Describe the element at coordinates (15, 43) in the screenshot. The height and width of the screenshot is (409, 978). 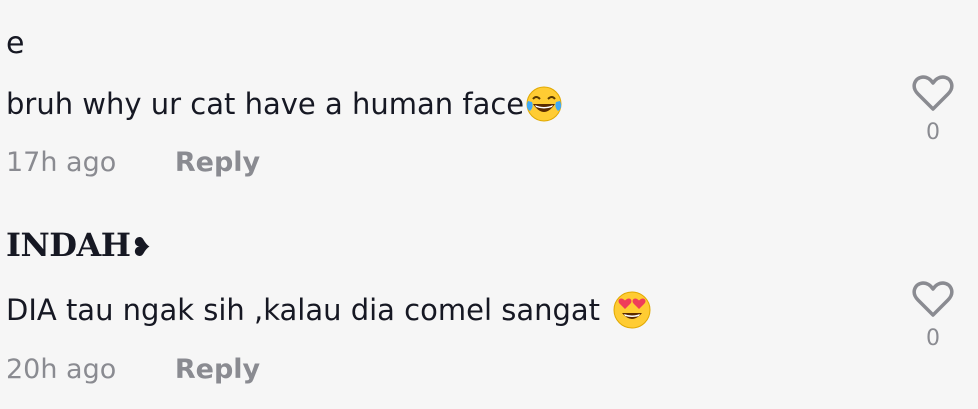
I see `comment-username: e` at that location.